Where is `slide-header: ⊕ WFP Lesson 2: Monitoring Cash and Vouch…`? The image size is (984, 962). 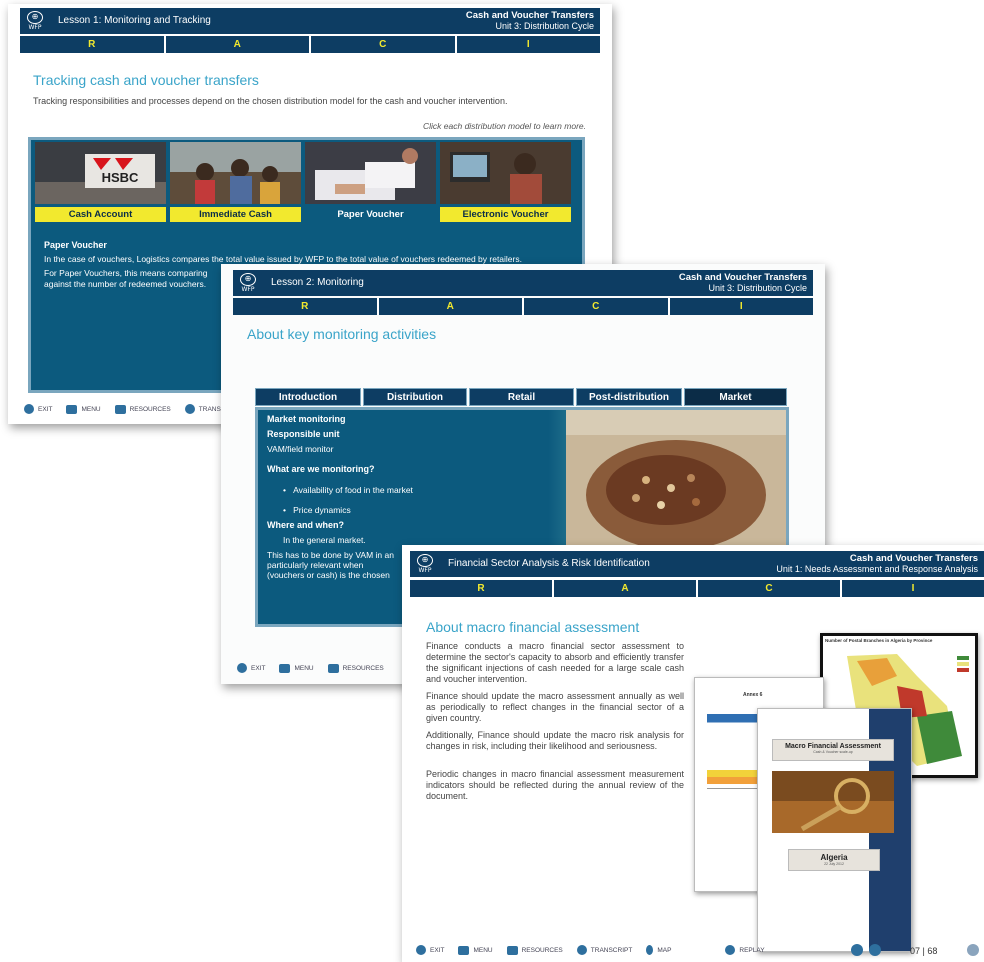 slide-header: ⊕ WFP Lesson 2: Monitoring Cash and Vouch… is located at coordinates (523, 283).